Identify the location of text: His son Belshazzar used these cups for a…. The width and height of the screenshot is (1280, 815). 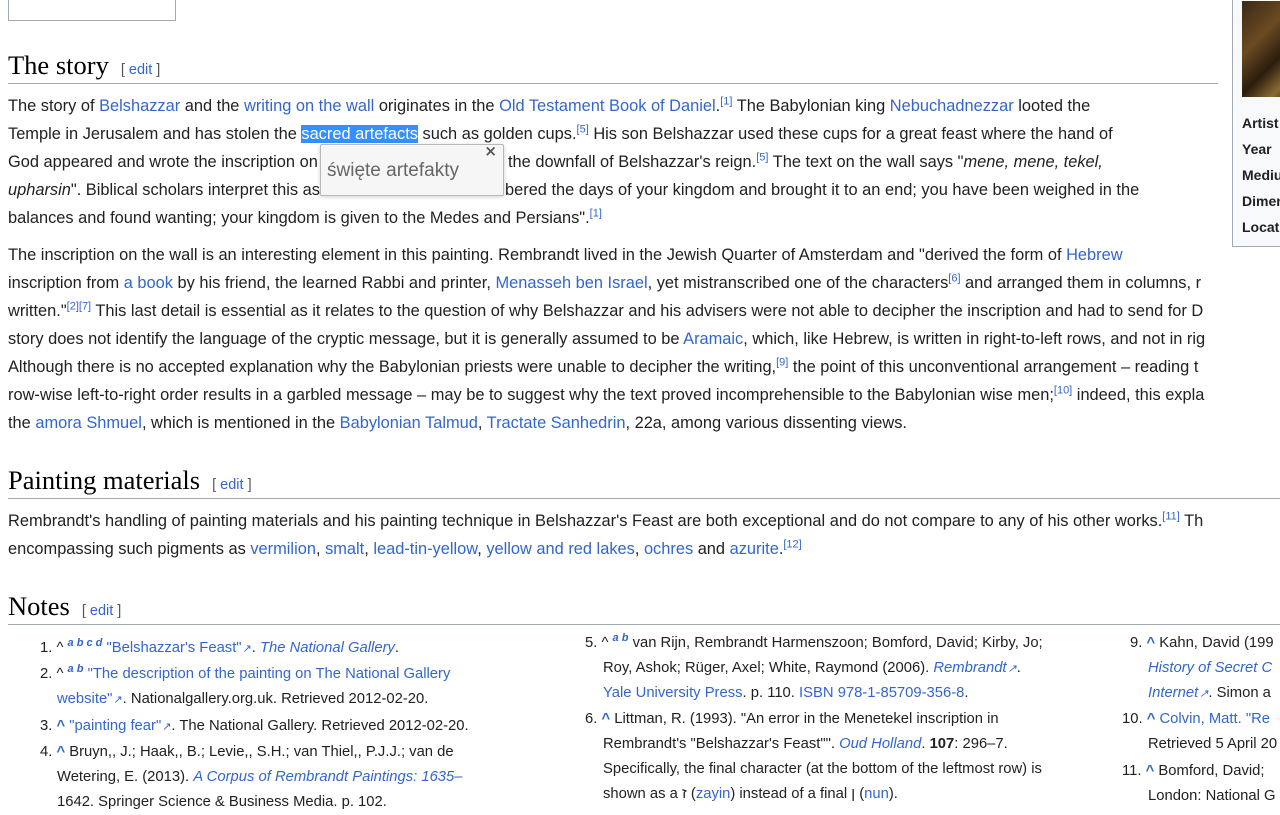
(850, 134).